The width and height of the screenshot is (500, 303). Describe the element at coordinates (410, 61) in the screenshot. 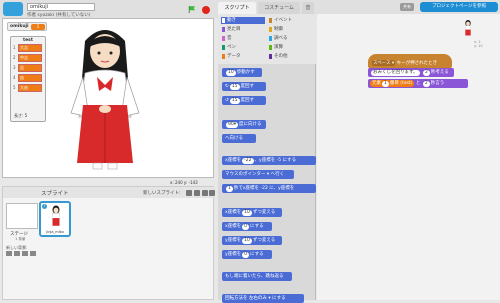

I see `when-key-pressed-hat: スペース ▾ キーが押されたとき` at that location.